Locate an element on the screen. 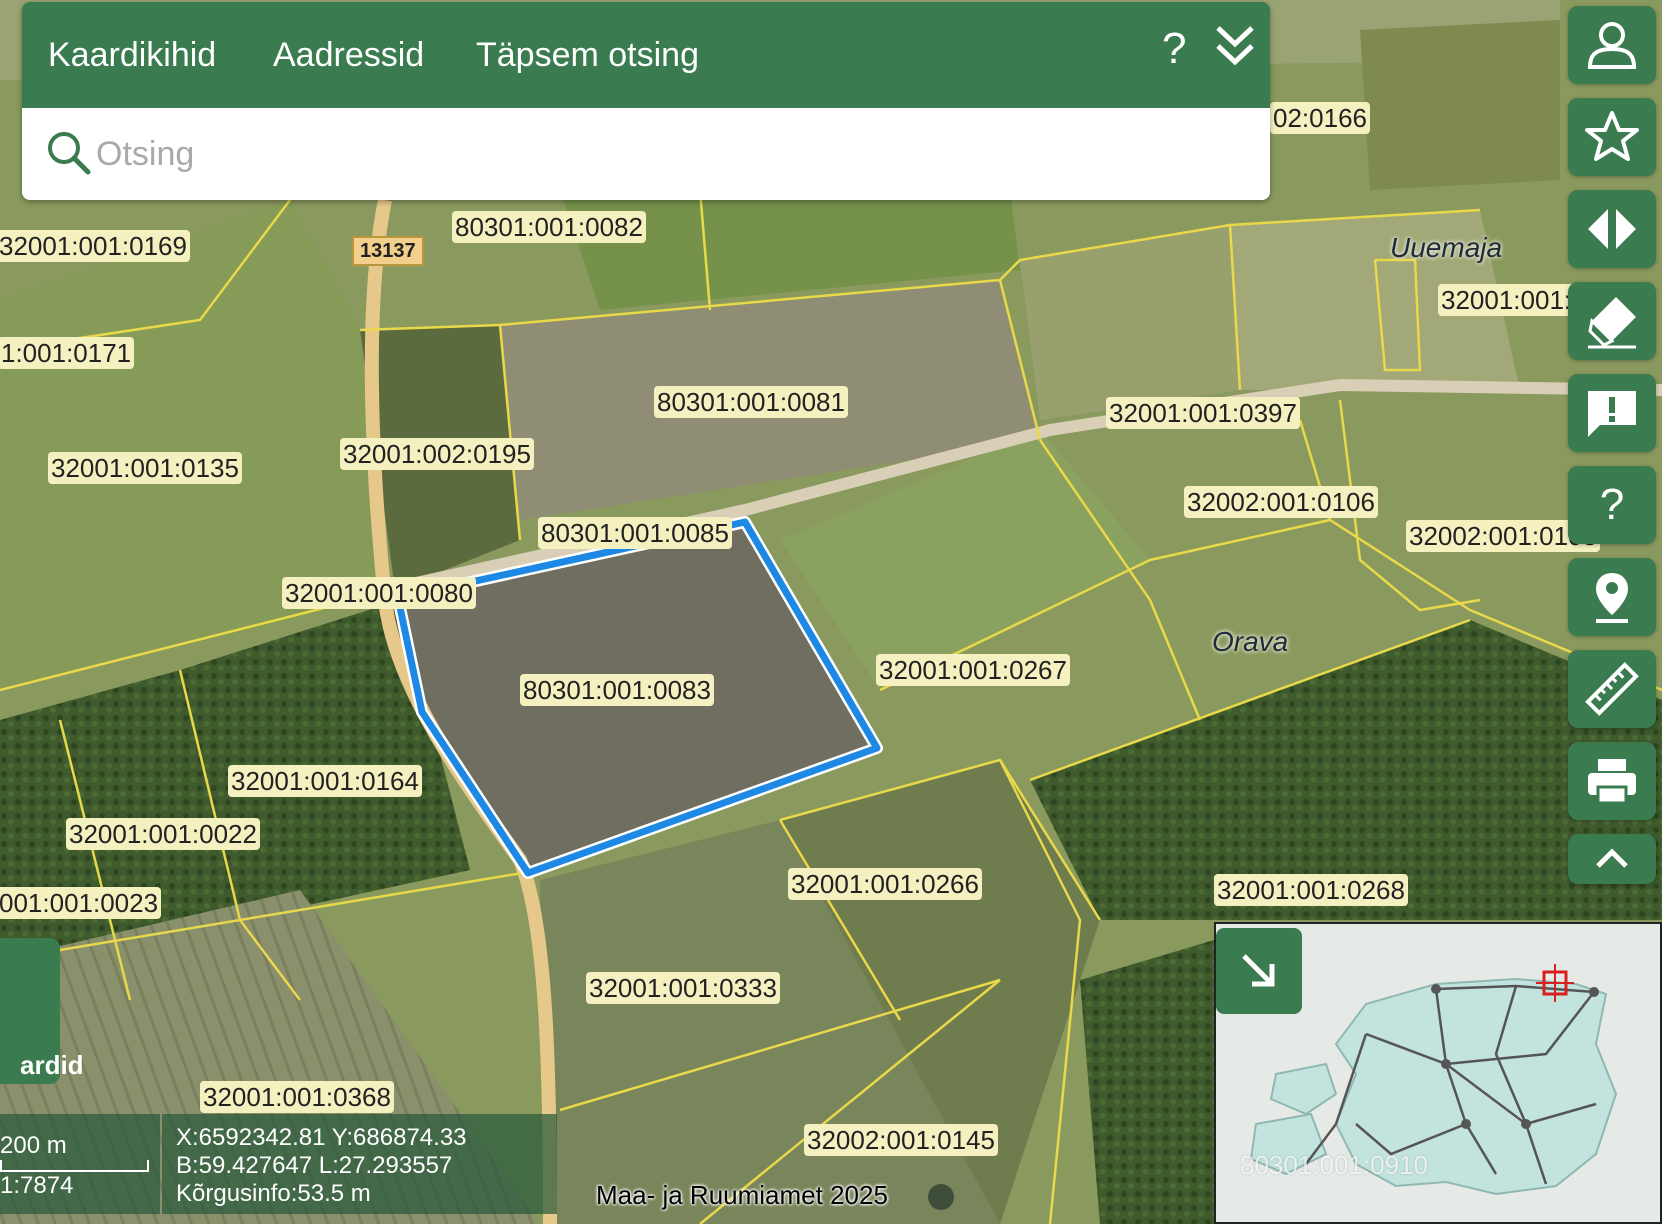  parcel-label: 32001:001:0169 is located at coordinates (95, 246).